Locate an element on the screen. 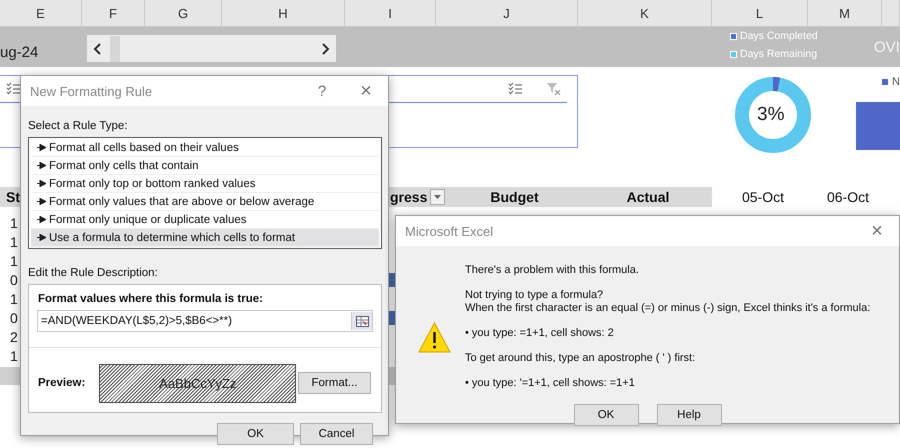  column-heading: 06-Oct is located at coordinates (847, 197).